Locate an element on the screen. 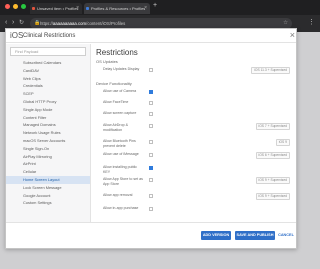 Image resolution: width=320 pixels, height=269 pixels. cancel-button: CANCEL is located at coordinates (286, 235).